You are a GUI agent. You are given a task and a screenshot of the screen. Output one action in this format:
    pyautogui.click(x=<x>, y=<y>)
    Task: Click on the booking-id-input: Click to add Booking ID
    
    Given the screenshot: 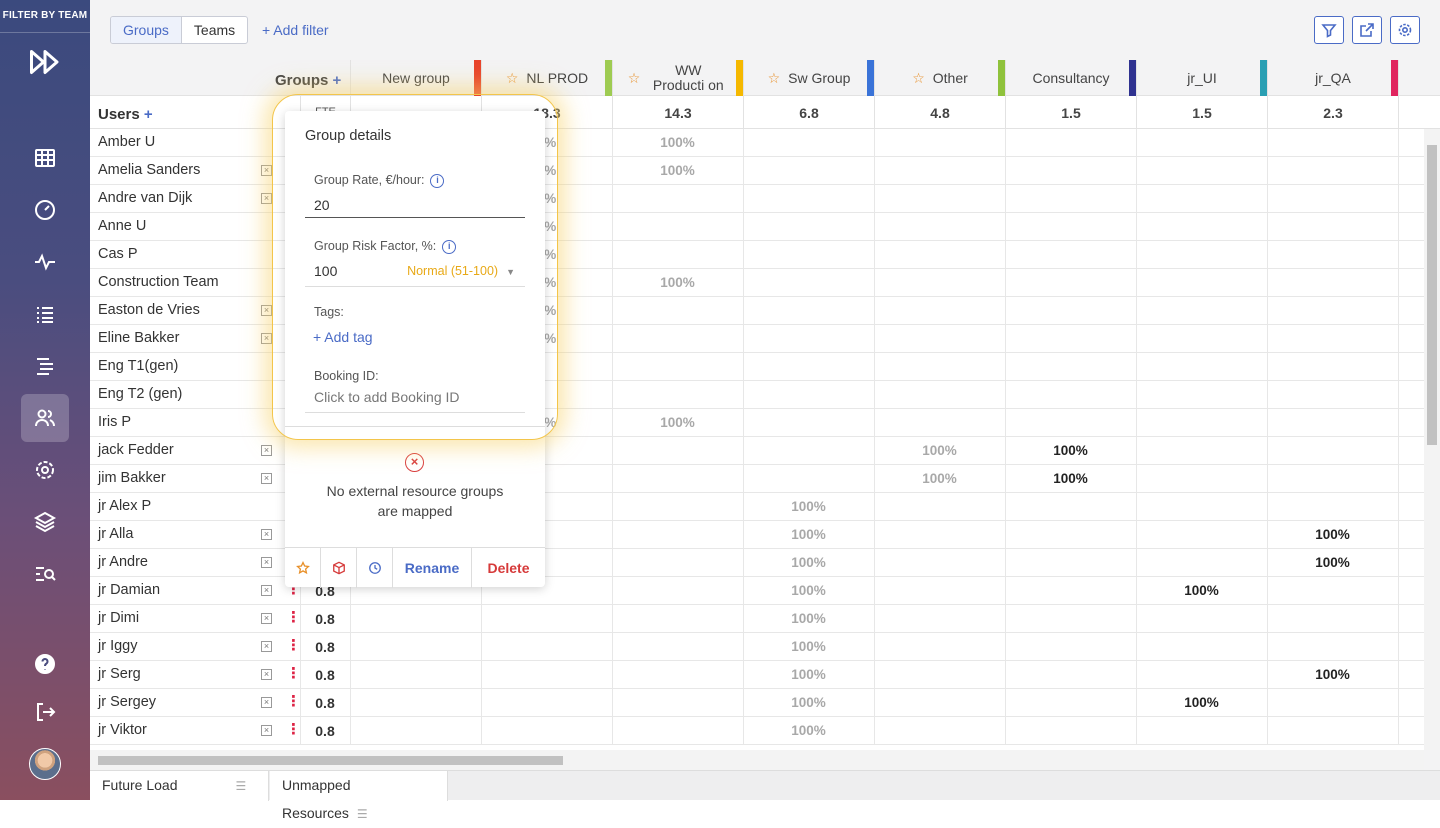 What is the action you would take?
    pyautogui.click(x=415, y=399)
    